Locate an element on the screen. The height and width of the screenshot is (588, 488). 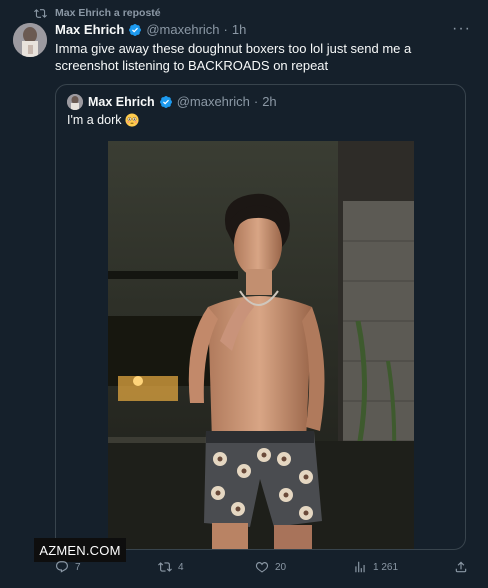
avatar is located at coordinates (30, 40).